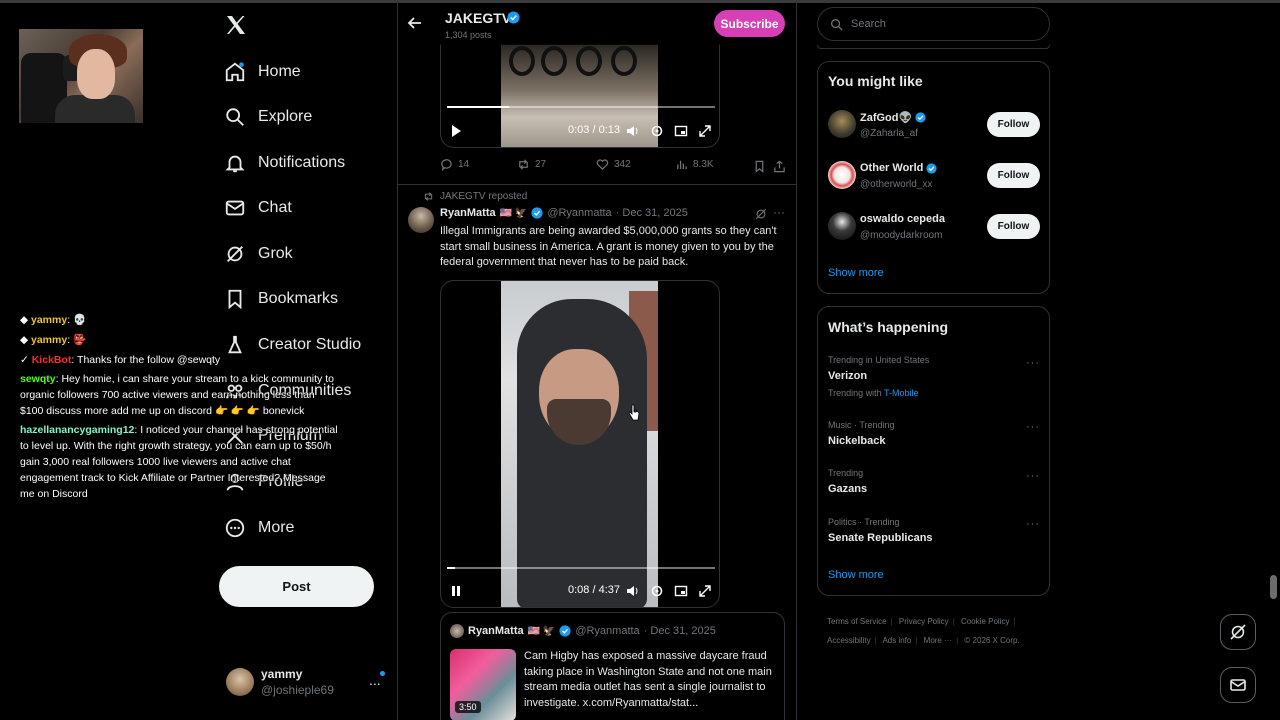 This screenshot has height=720, width=1280. Describe the element at coordinates (531, 164) in the screenshot. I see `repost-button: 27` at that location.